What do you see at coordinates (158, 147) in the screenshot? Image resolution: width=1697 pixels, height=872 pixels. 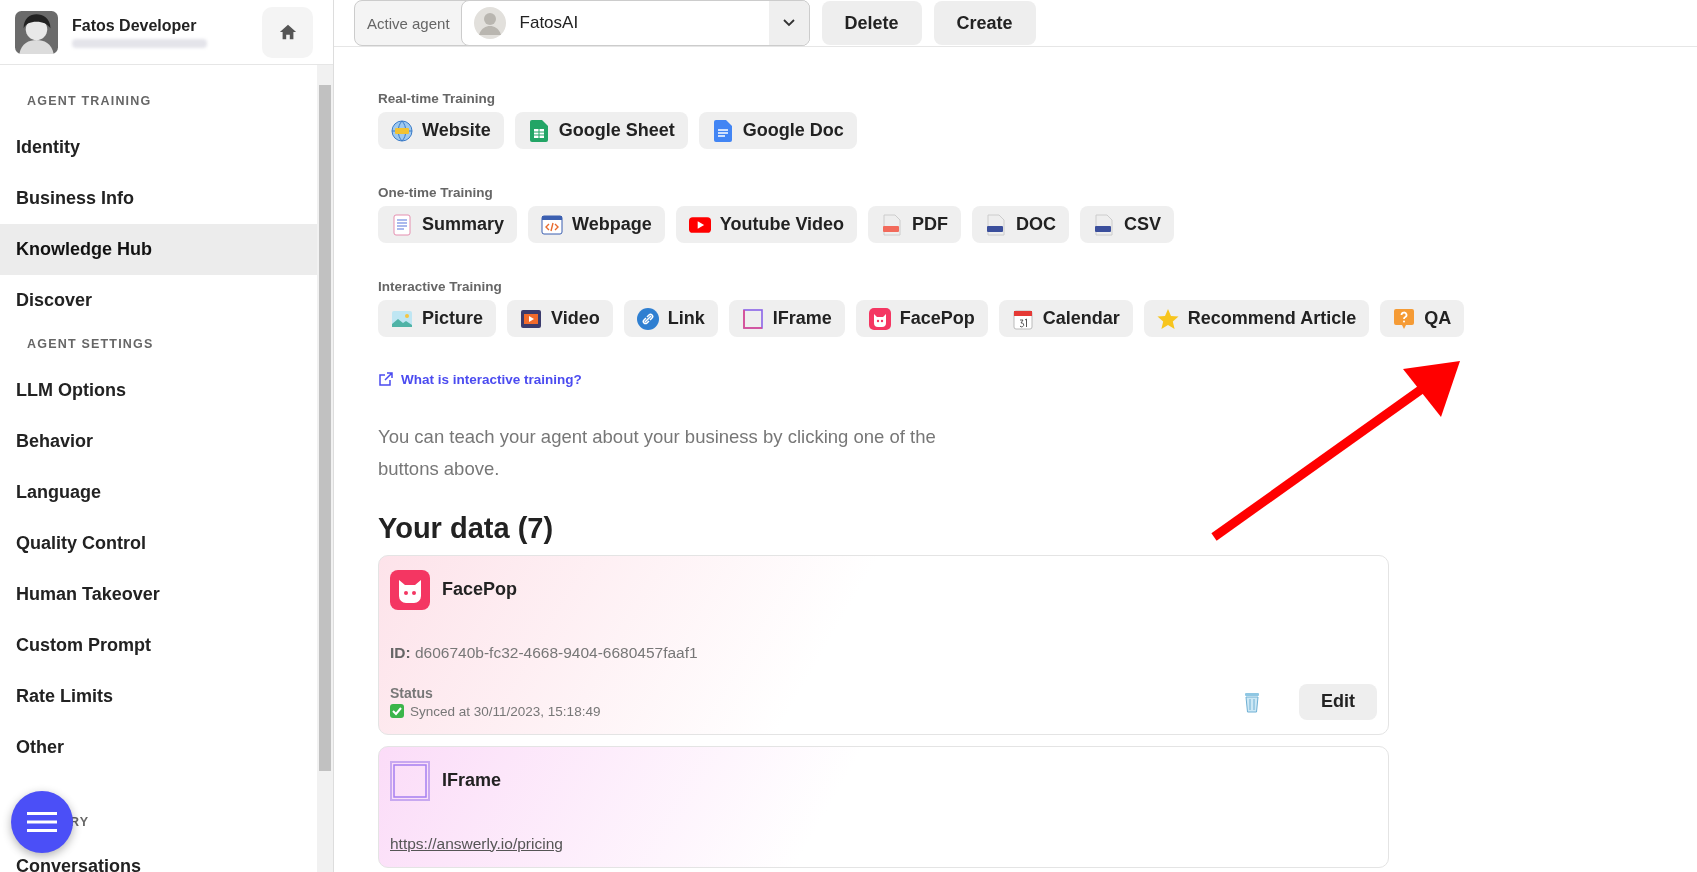 I see `sidebar-item: Identity` at bounding box center [158, 147].